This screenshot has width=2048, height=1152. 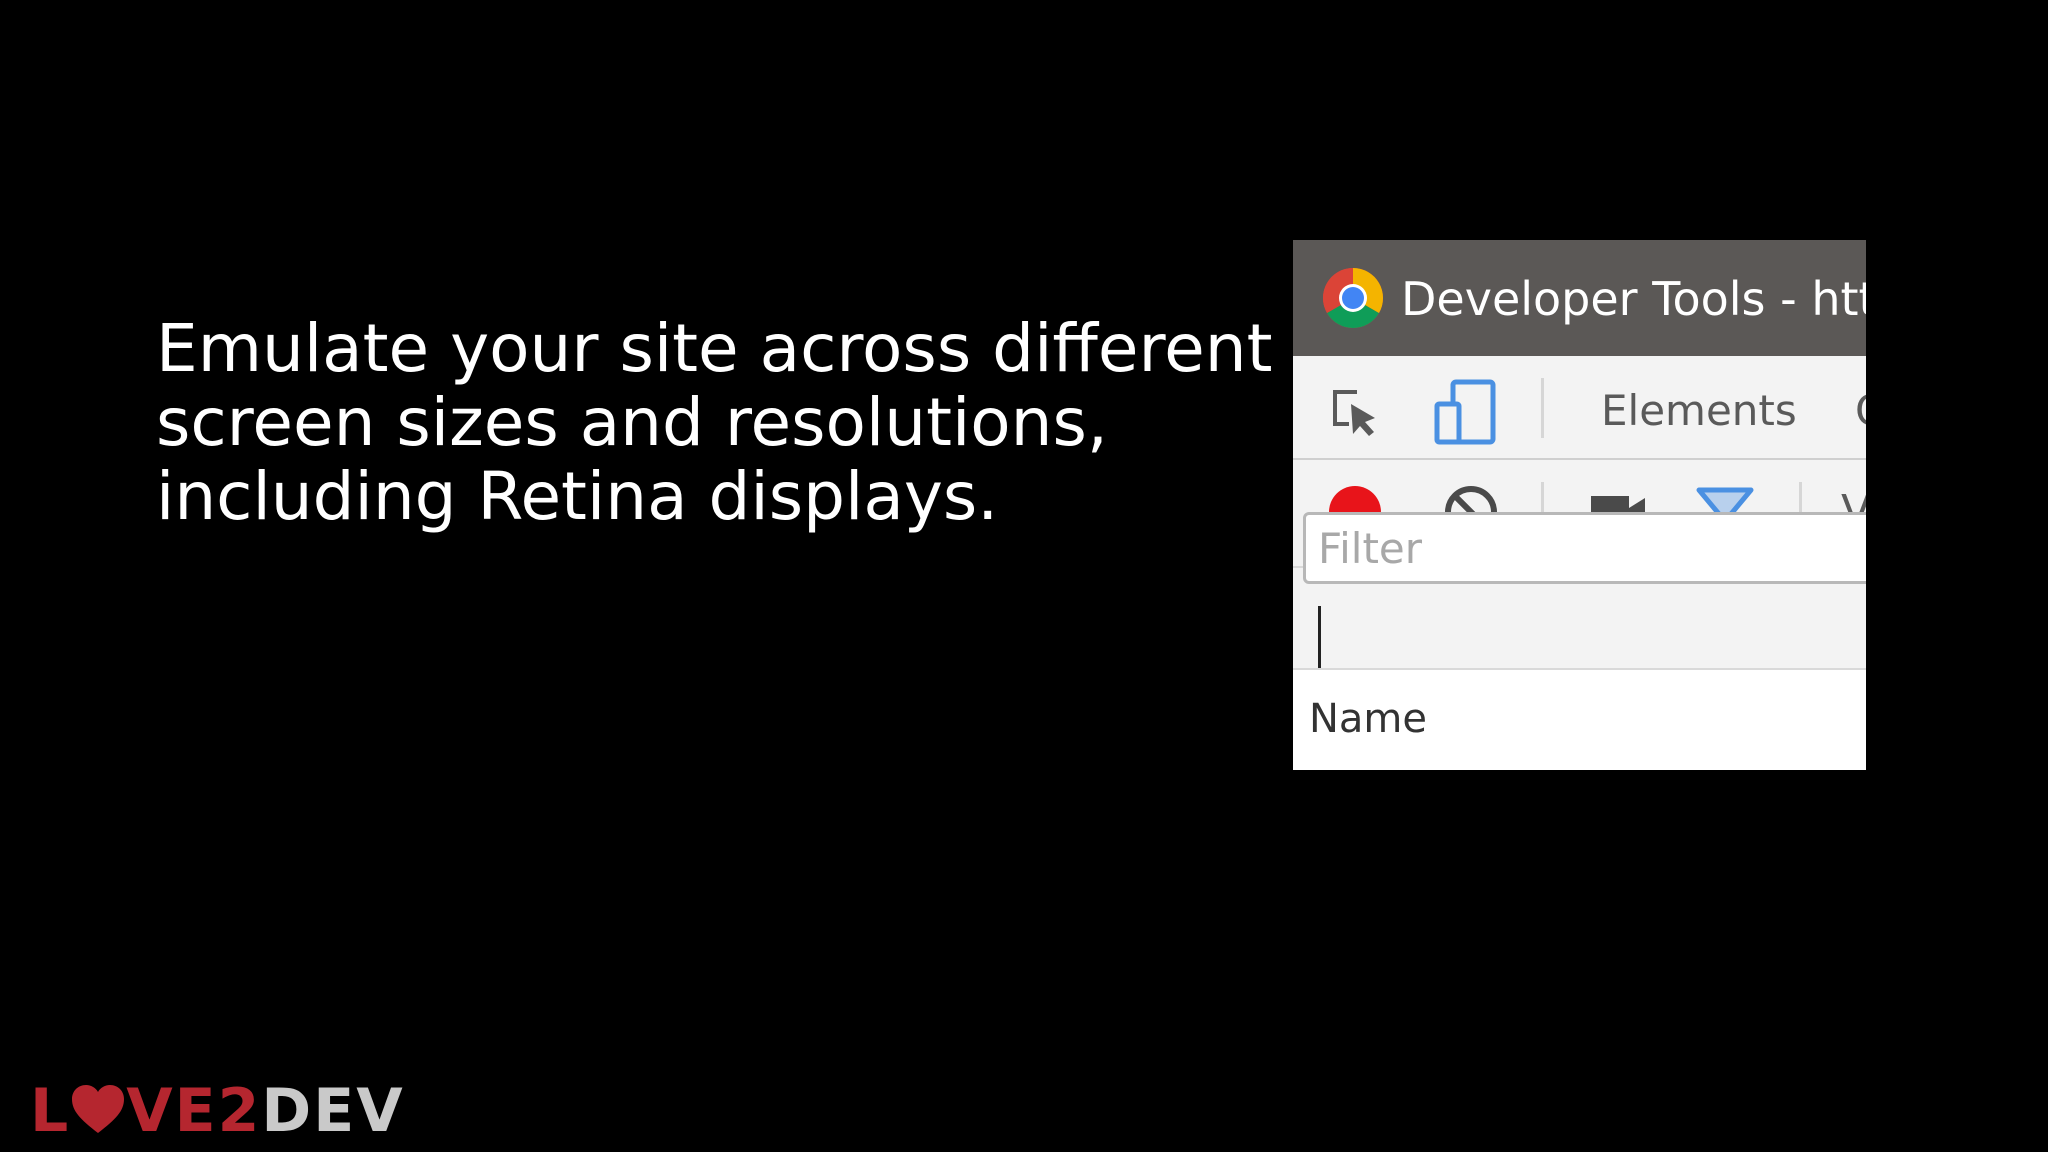 I want to click on device-toolbar-icon, so click(x=1466, y=412).